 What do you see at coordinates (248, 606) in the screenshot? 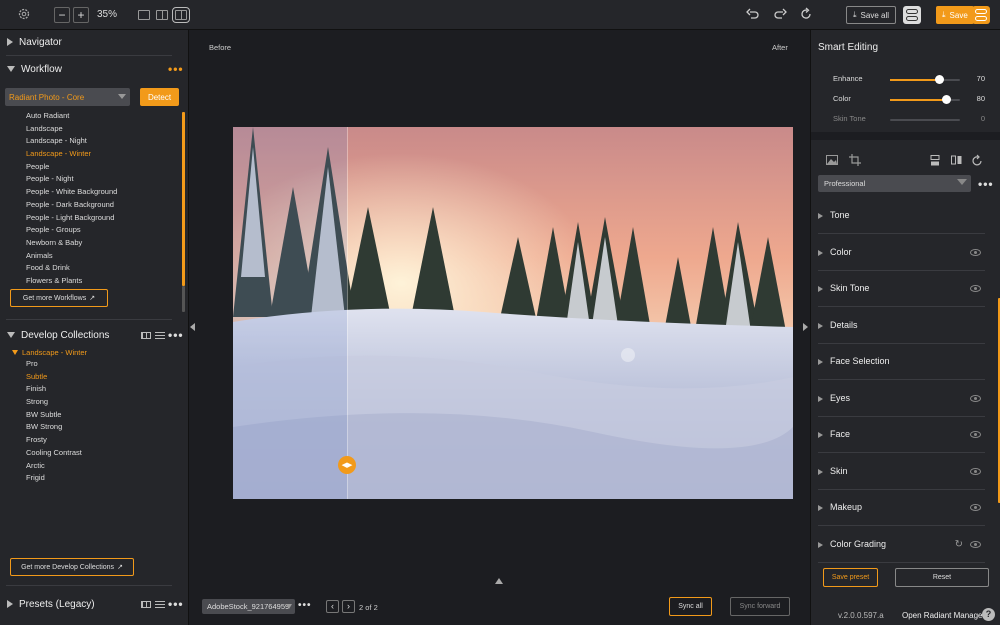
I see `file-select: AdobeStock_921764959` at bounding box center [248, 606].